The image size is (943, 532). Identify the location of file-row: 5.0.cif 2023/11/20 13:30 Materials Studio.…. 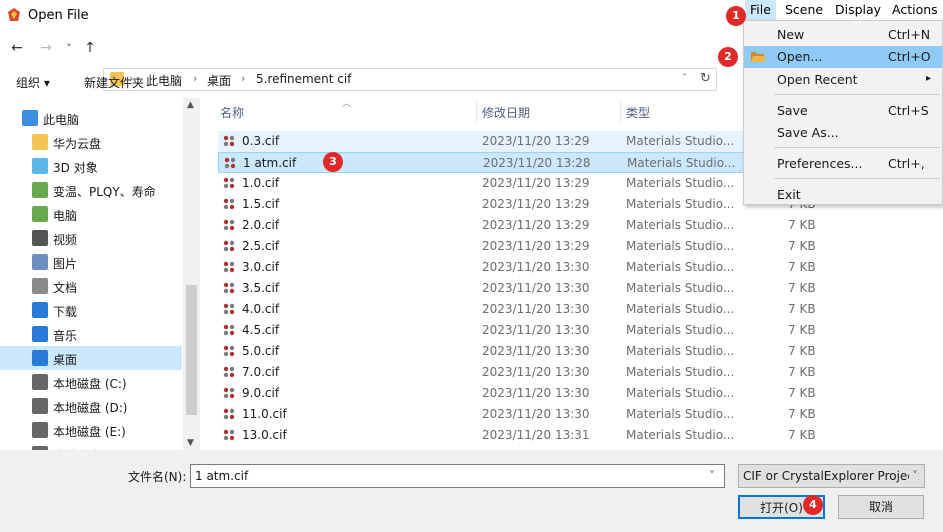
(580, 351).